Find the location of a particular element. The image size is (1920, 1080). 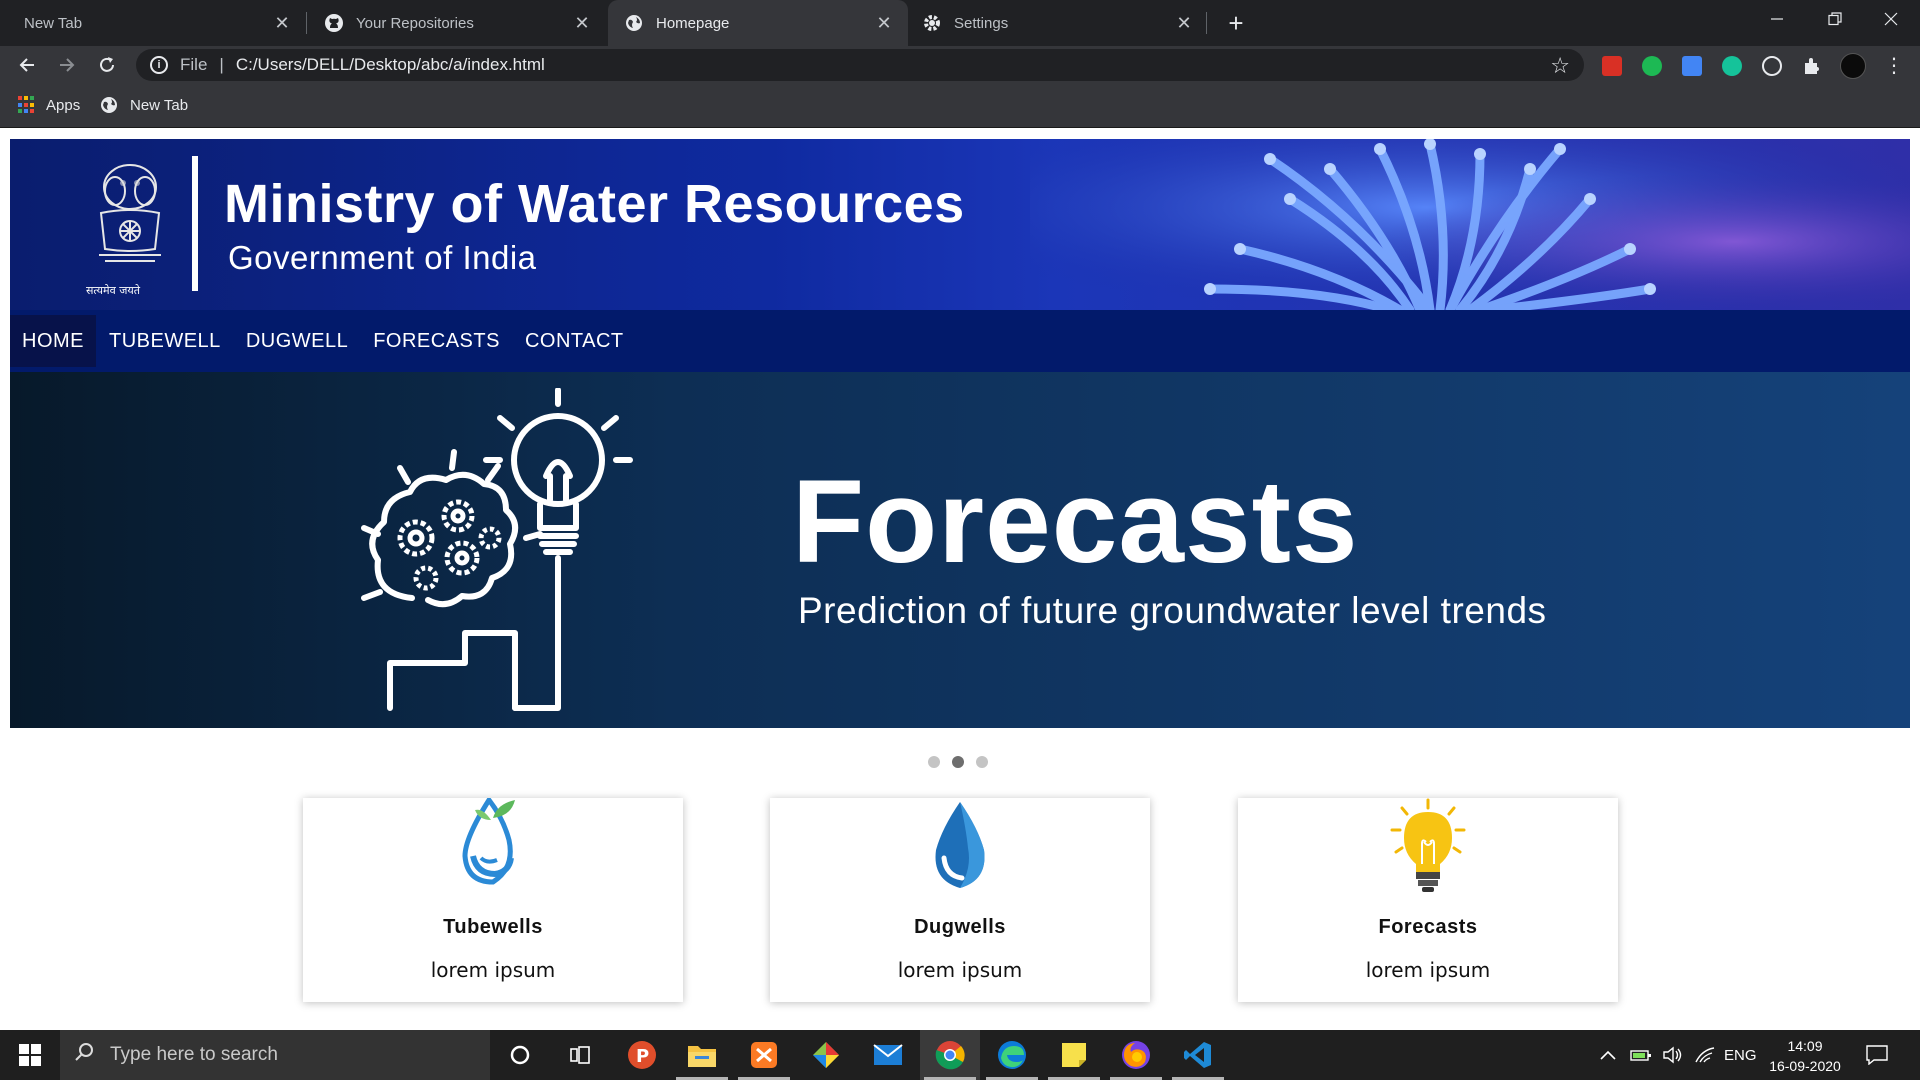

windows-logo-icon is located at coordinates (30, 1055).